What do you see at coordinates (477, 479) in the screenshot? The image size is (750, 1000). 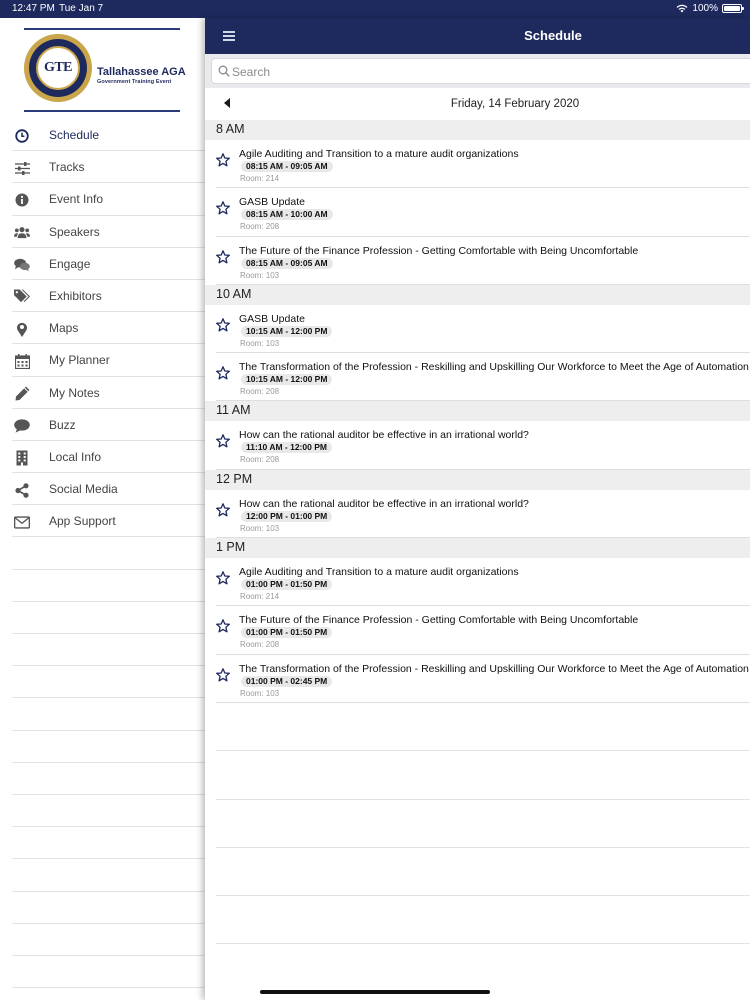 I see `hour-header: 12 PM` at bounding box center [477, 479].